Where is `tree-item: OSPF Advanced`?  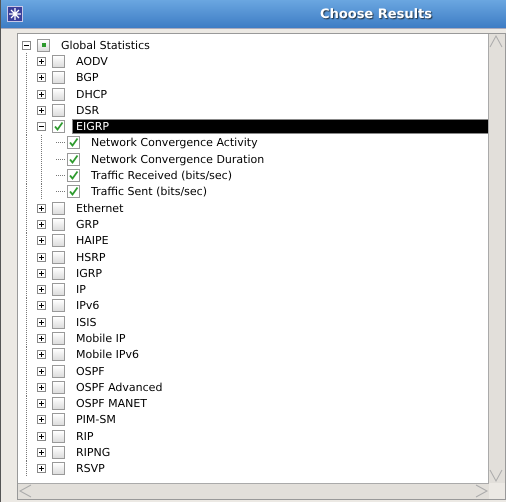 tree-item: OSPF Advanced is located at coordinates (119, 387).